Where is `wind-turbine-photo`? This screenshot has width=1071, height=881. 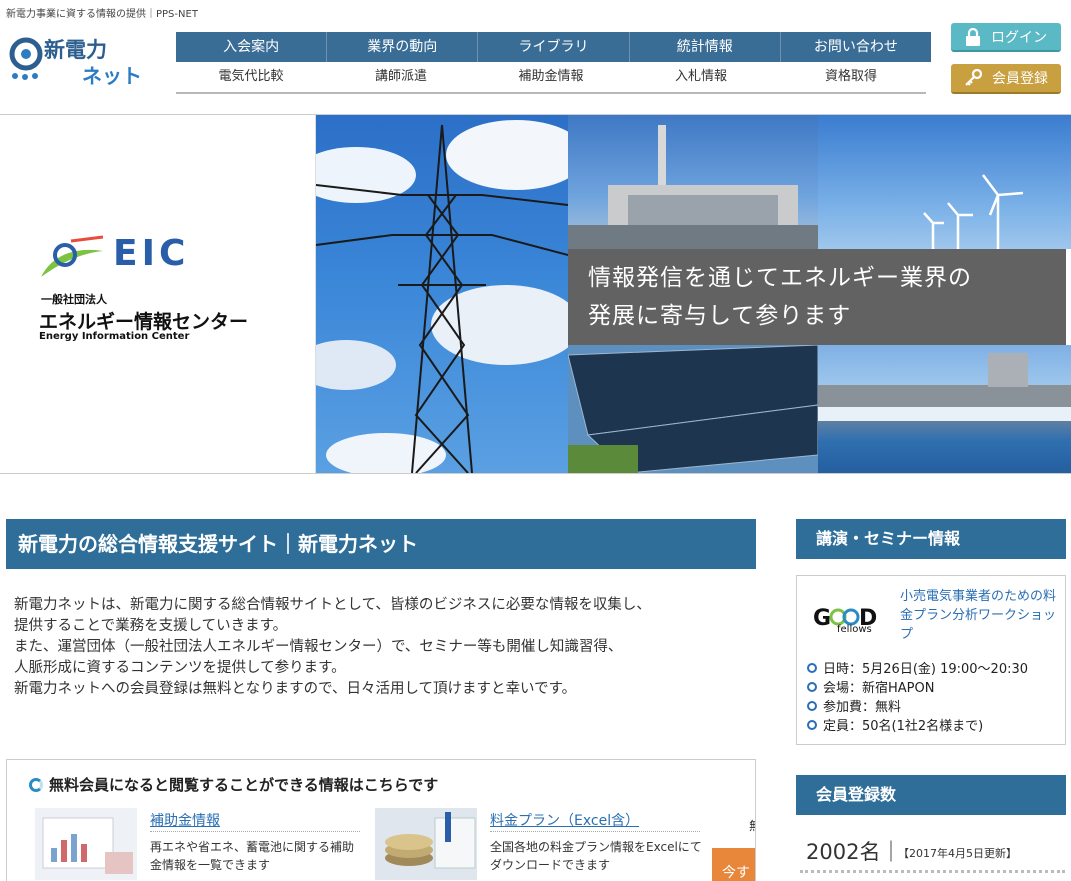
wind-turbine-photo is located at coordinates (944, 182).